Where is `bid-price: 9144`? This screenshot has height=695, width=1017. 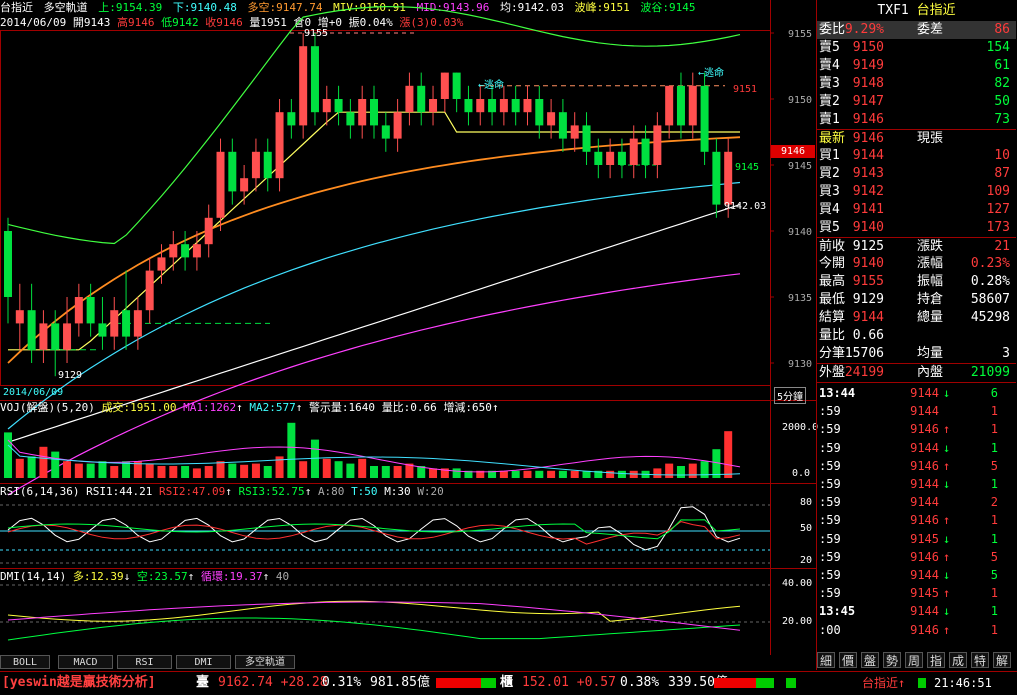 bid-price: 9144 is located at coordinates (868, 155).